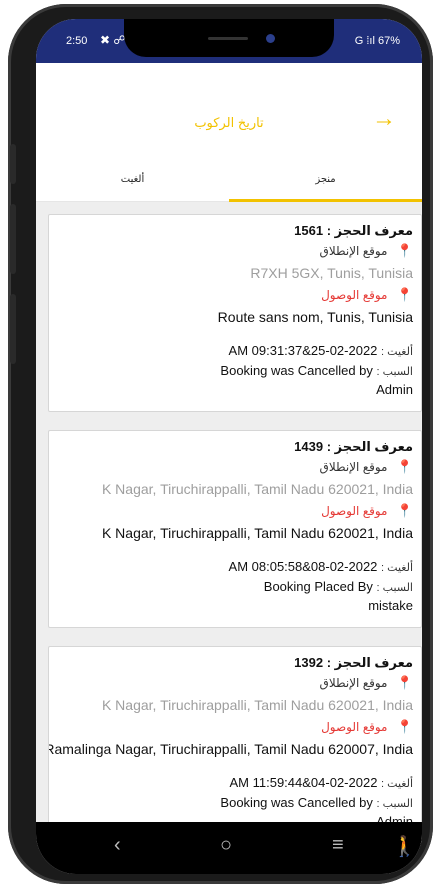  I want to click on reason-row: السبب : Booking Placed By, so click(338, 586).